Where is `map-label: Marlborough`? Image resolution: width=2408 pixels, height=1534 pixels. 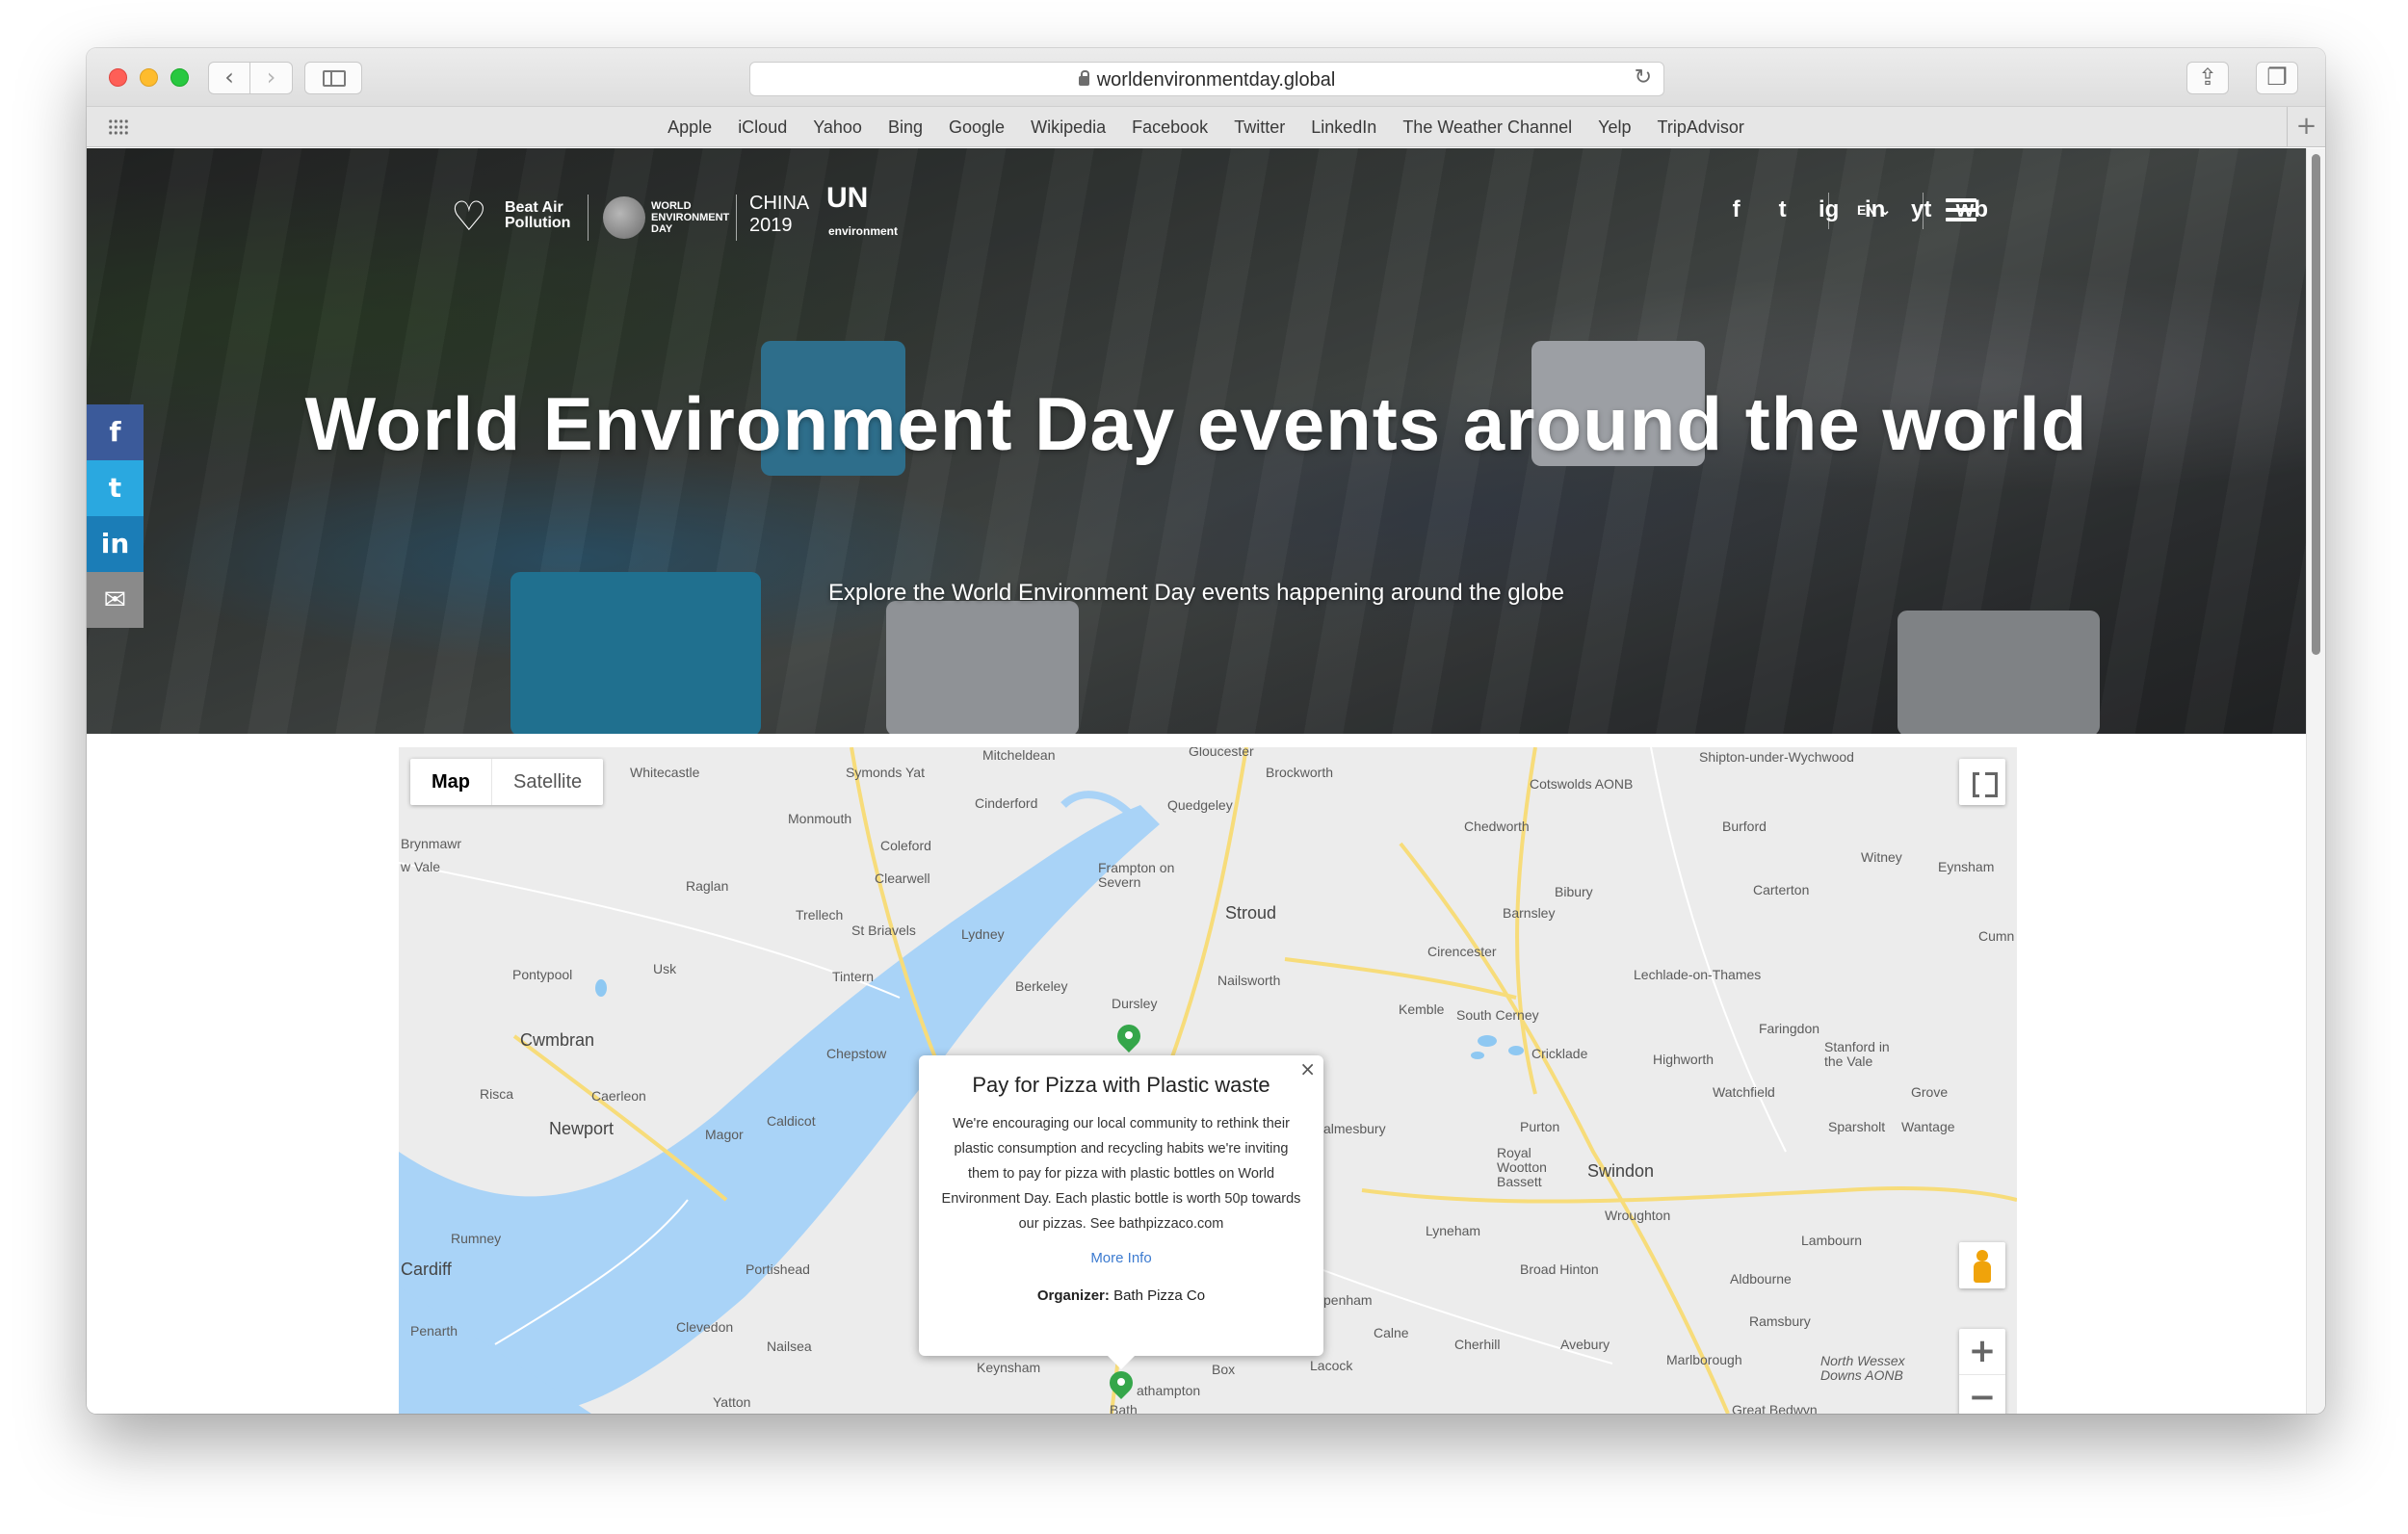 map-label: Marlborough is located at coordinates (1704, 1359).